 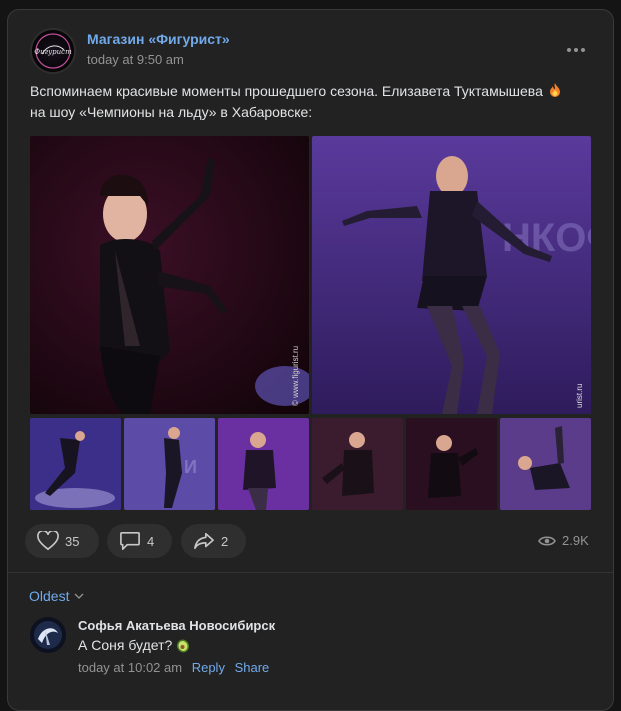 I want to click on share-icon, so click(x=204, y=541).